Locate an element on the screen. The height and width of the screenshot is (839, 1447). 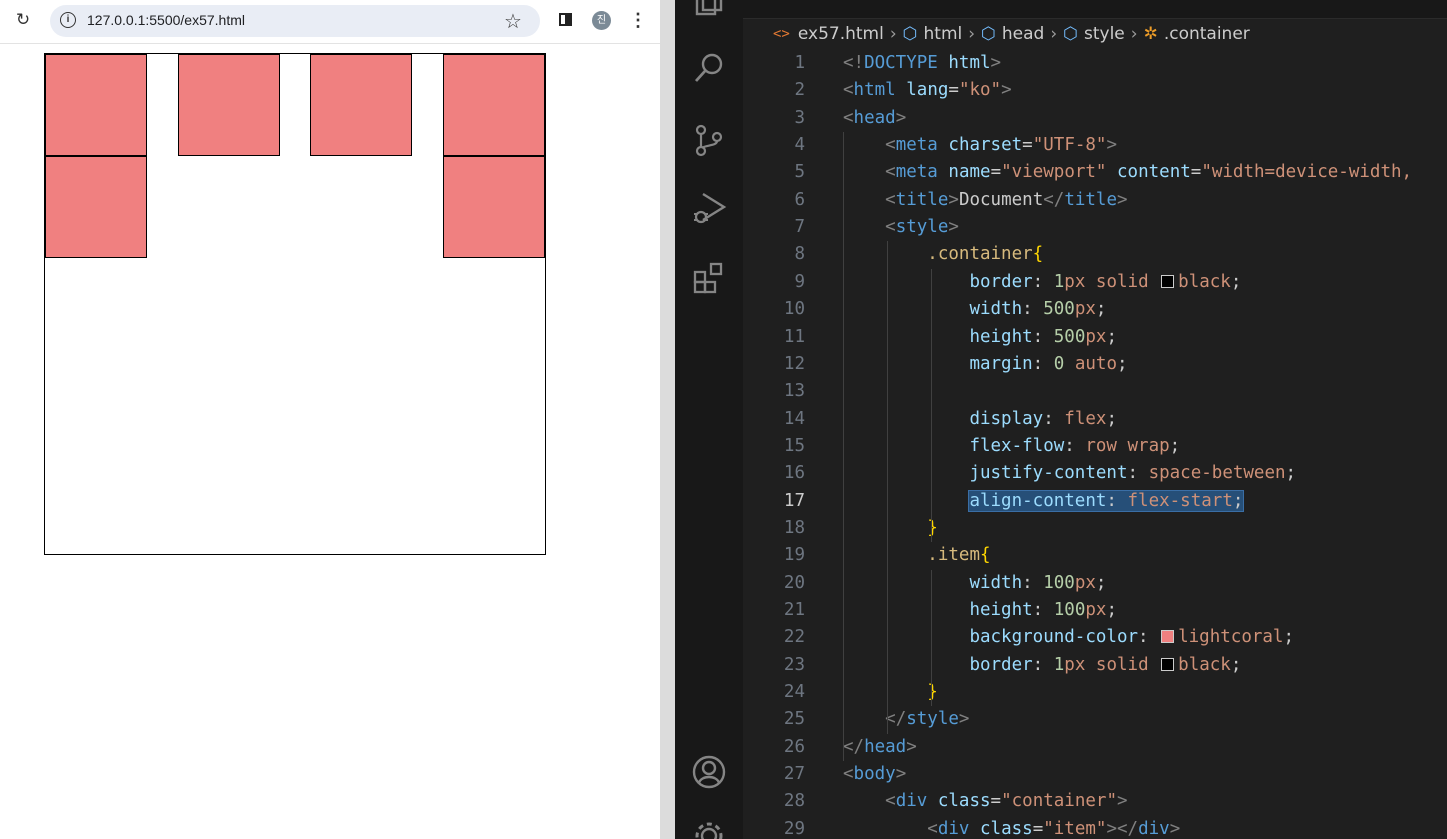
source-control-icon is located at coordinates (709, 140).